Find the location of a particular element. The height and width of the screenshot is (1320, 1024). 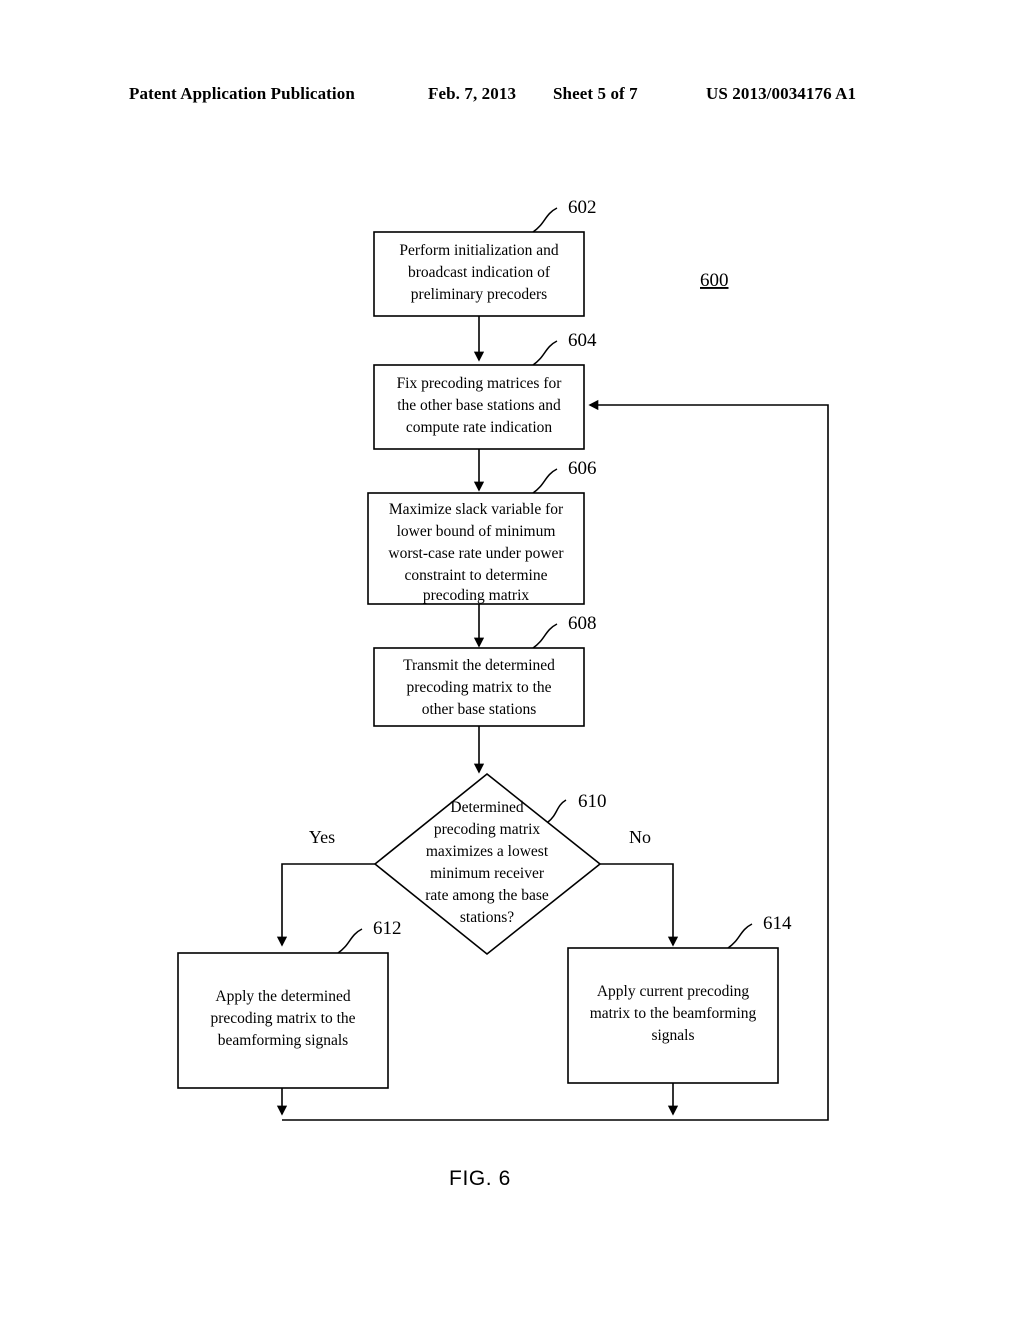

flow-node-606-line-3: worst-case rate under power is located at coordinates (476, 553).